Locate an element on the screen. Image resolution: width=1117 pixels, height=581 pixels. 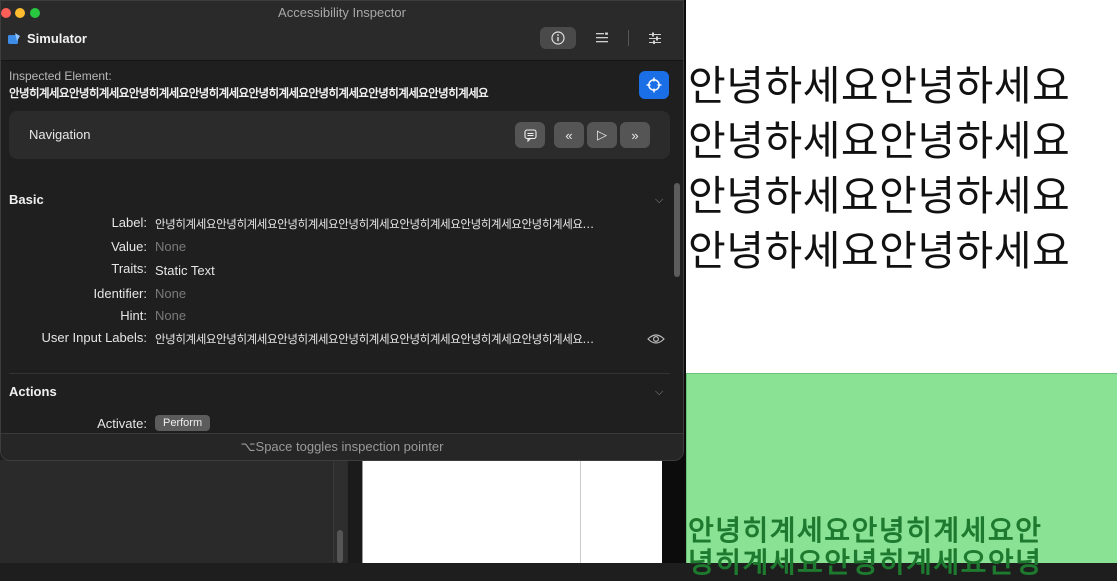
previous-icon: « is located at coordinates (569, 135).